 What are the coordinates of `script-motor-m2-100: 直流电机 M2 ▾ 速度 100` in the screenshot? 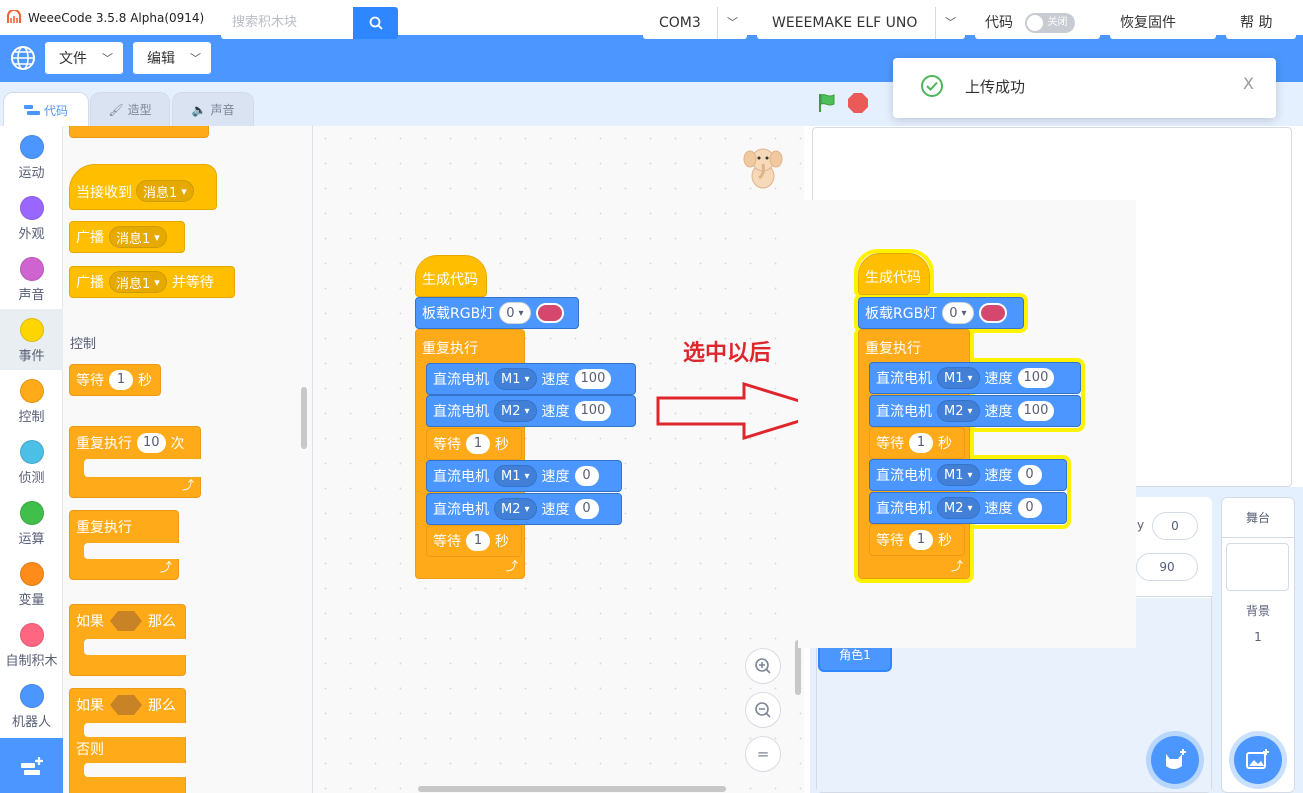 It's located at (531, 411).